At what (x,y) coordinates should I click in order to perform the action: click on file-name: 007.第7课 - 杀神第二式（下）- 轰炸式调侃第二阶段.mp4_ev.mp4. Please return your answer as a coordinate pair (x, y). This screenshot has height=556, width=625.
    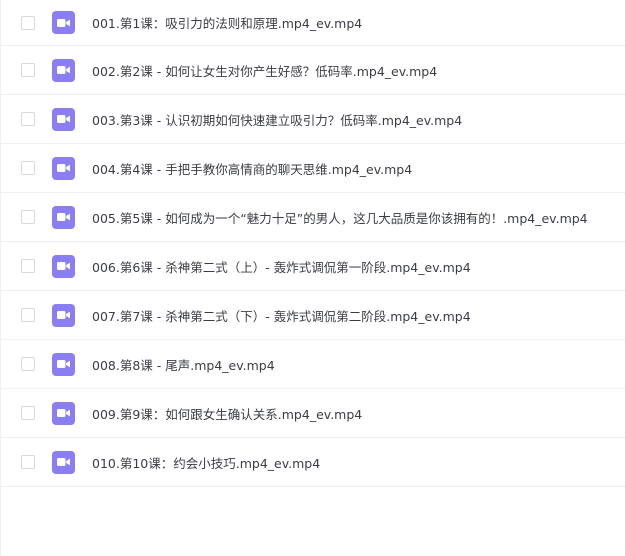
    Looking at the image, I should click on (281, 315).